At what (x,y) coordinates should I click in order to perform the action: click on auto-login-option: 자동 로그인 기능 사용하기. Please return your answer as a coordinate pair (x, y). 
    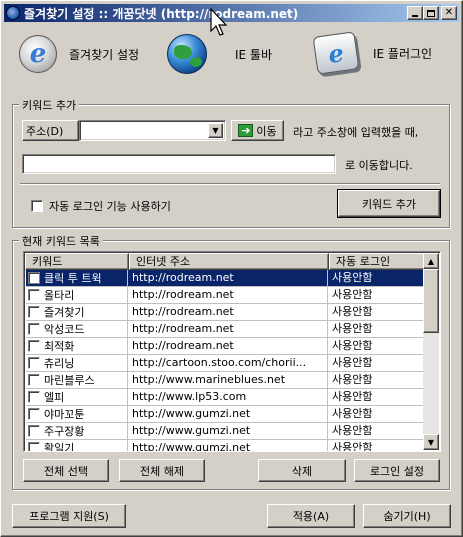
    Looking at the image, I should click on (101, 206).